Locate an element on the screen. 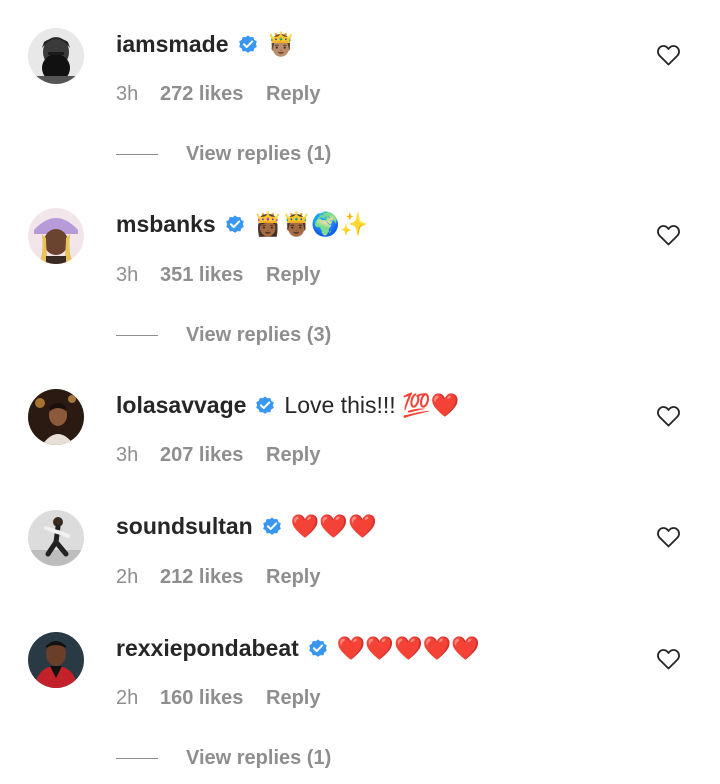 The height and width of the screenshot is (784, 720). man-red-jacket-avatar-image is located at coordinates (56, 660).